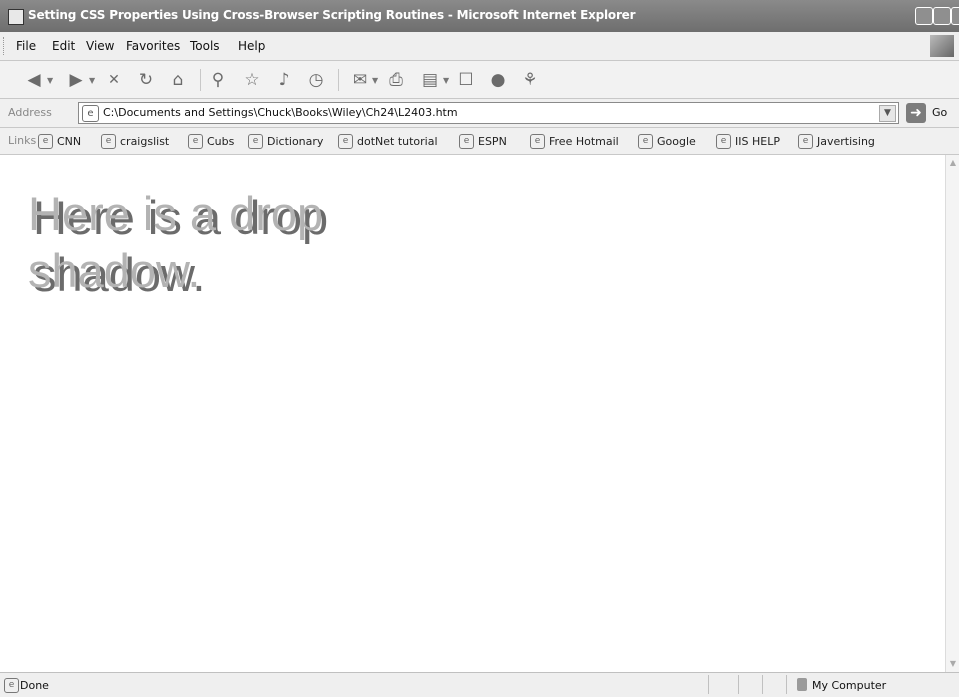 Image resolution: width=959 pixels, height=697 pixels. What do you see at coordinates (100, 46) in the screenshot?
I see `menu-view: View` at bounding box center [100, 46].